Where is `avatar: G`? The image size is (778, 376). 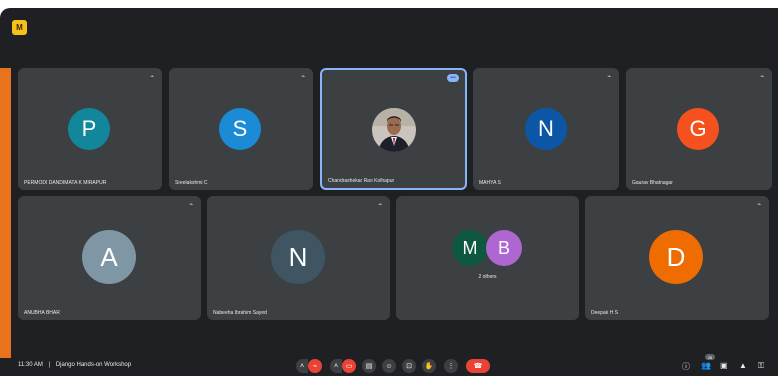
avatar: G is located at coordinates (698, 129).